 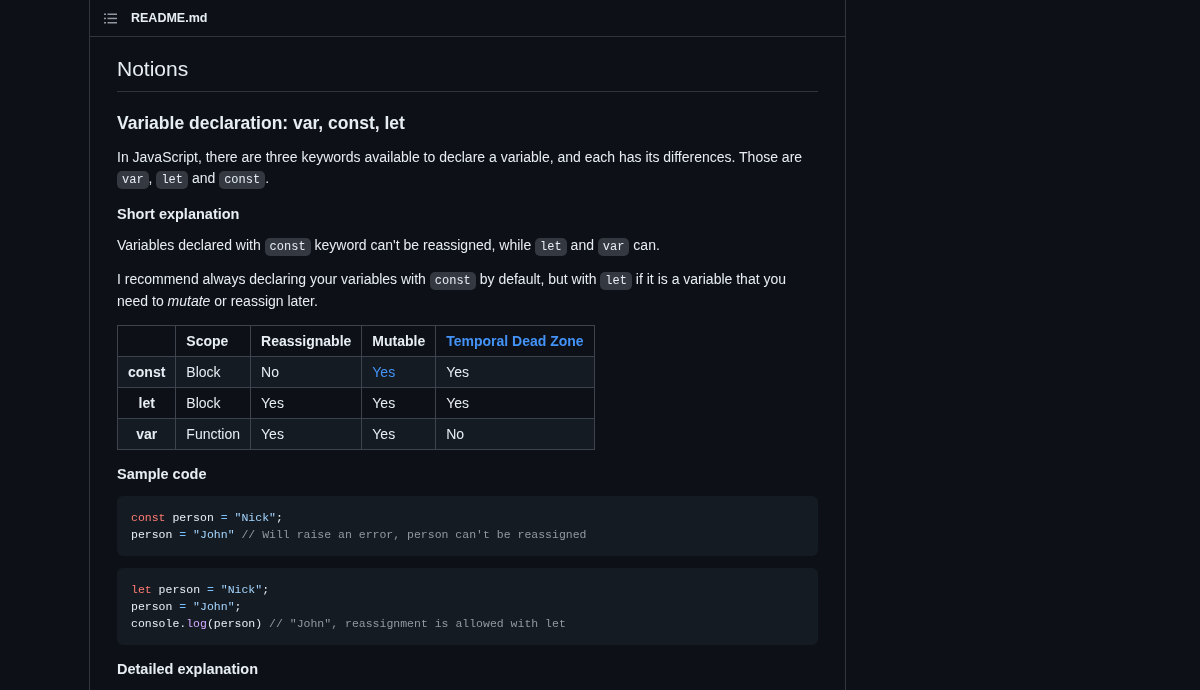 I want to click on heading: Short explanation, so click(x=179, y=214).